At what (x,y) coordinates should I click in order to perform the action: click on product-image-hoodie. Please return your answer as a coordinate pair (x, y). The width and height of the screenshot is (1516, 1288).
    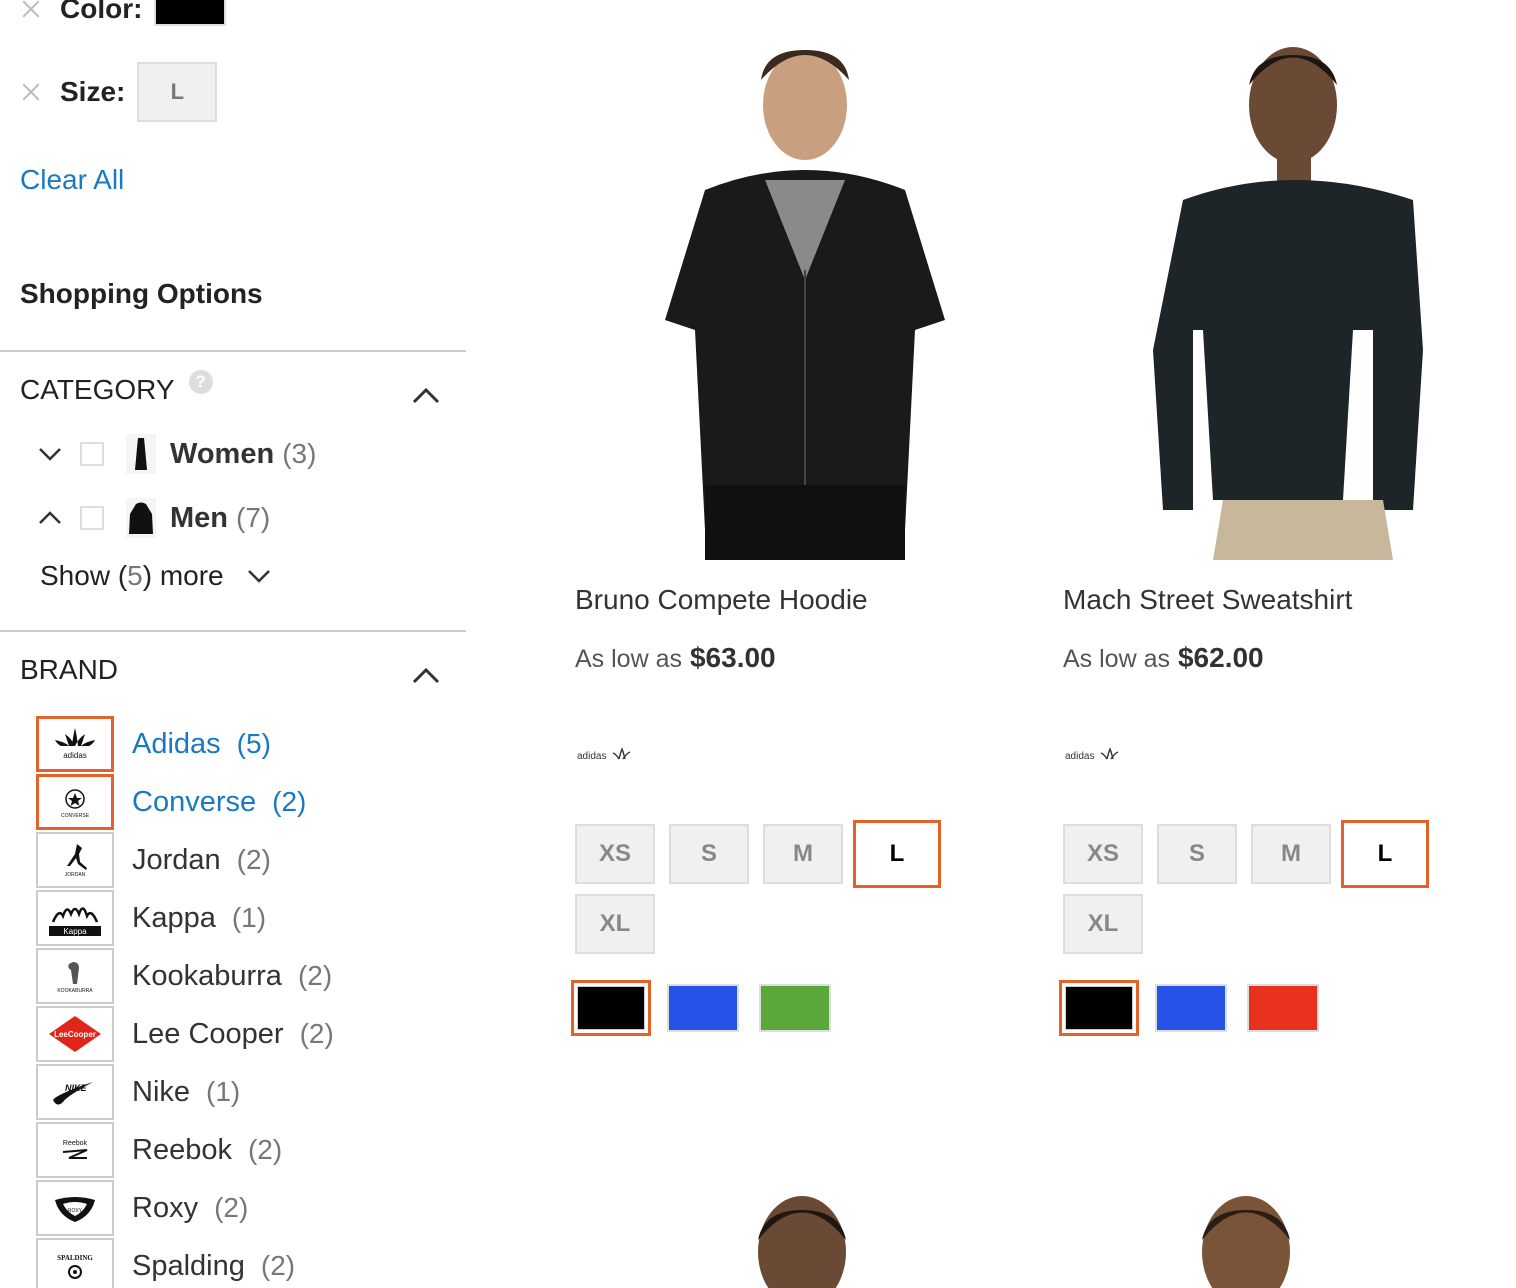
    Looking at the image, I should click on (845, 295).